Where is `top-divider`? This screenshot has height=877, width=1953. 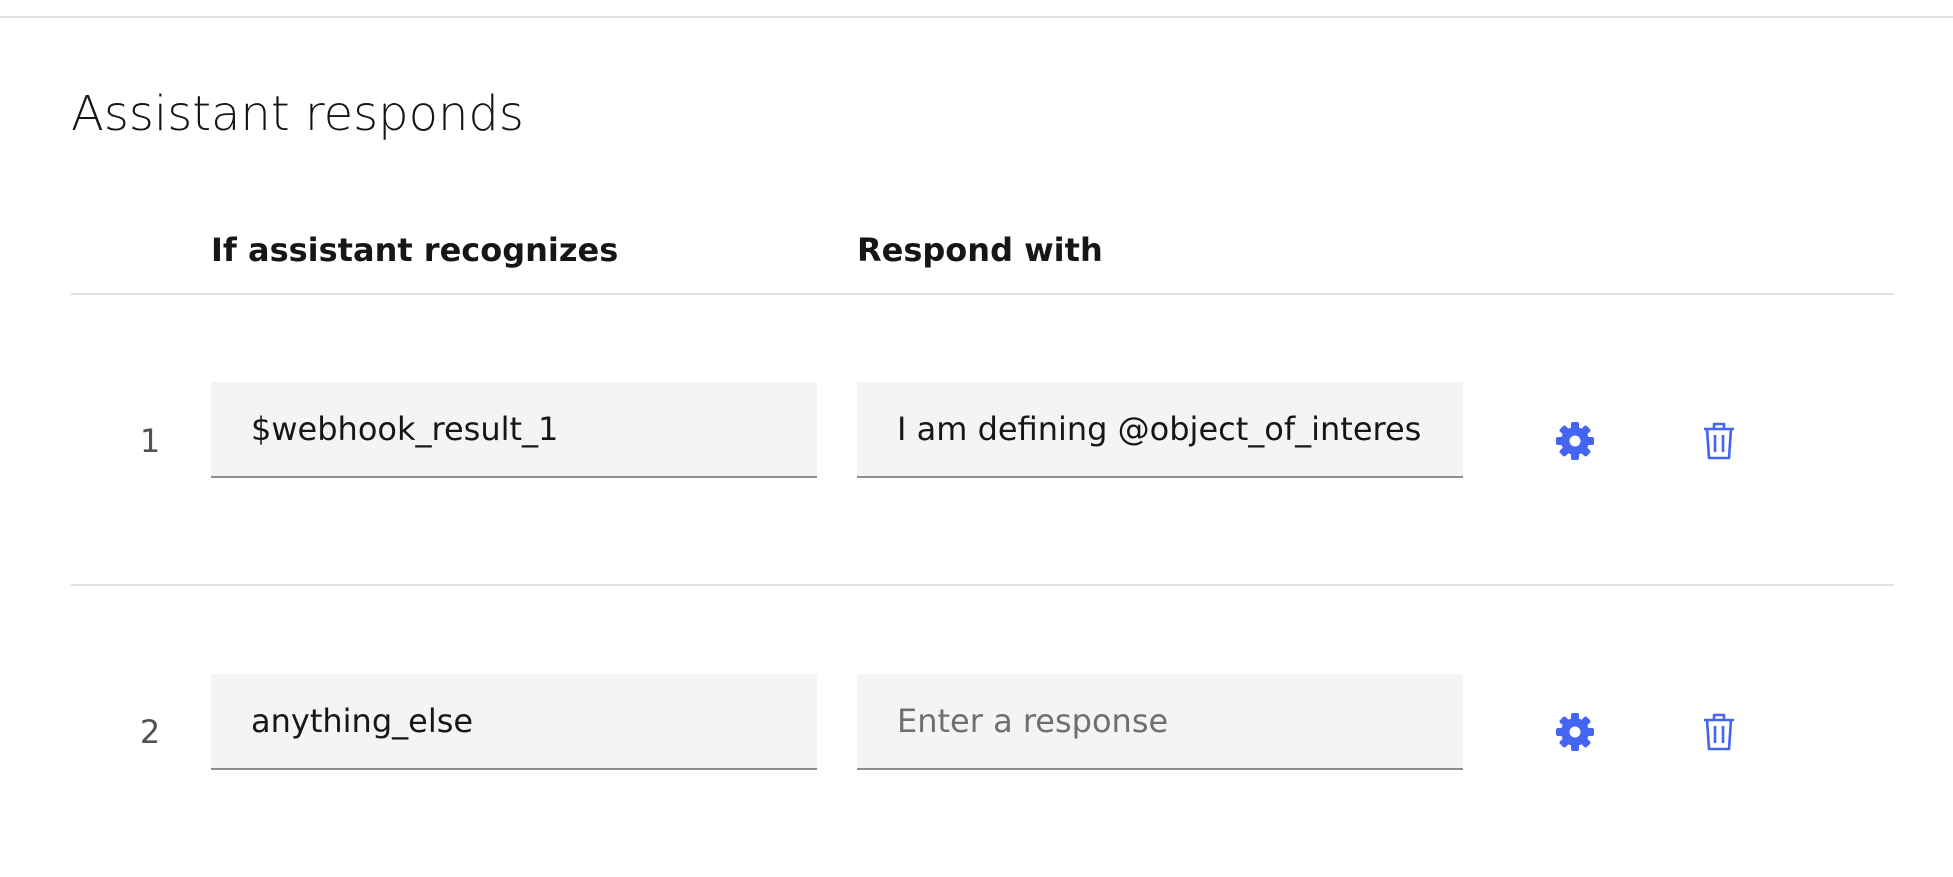
top-divider is located at coordinates (976, 17).